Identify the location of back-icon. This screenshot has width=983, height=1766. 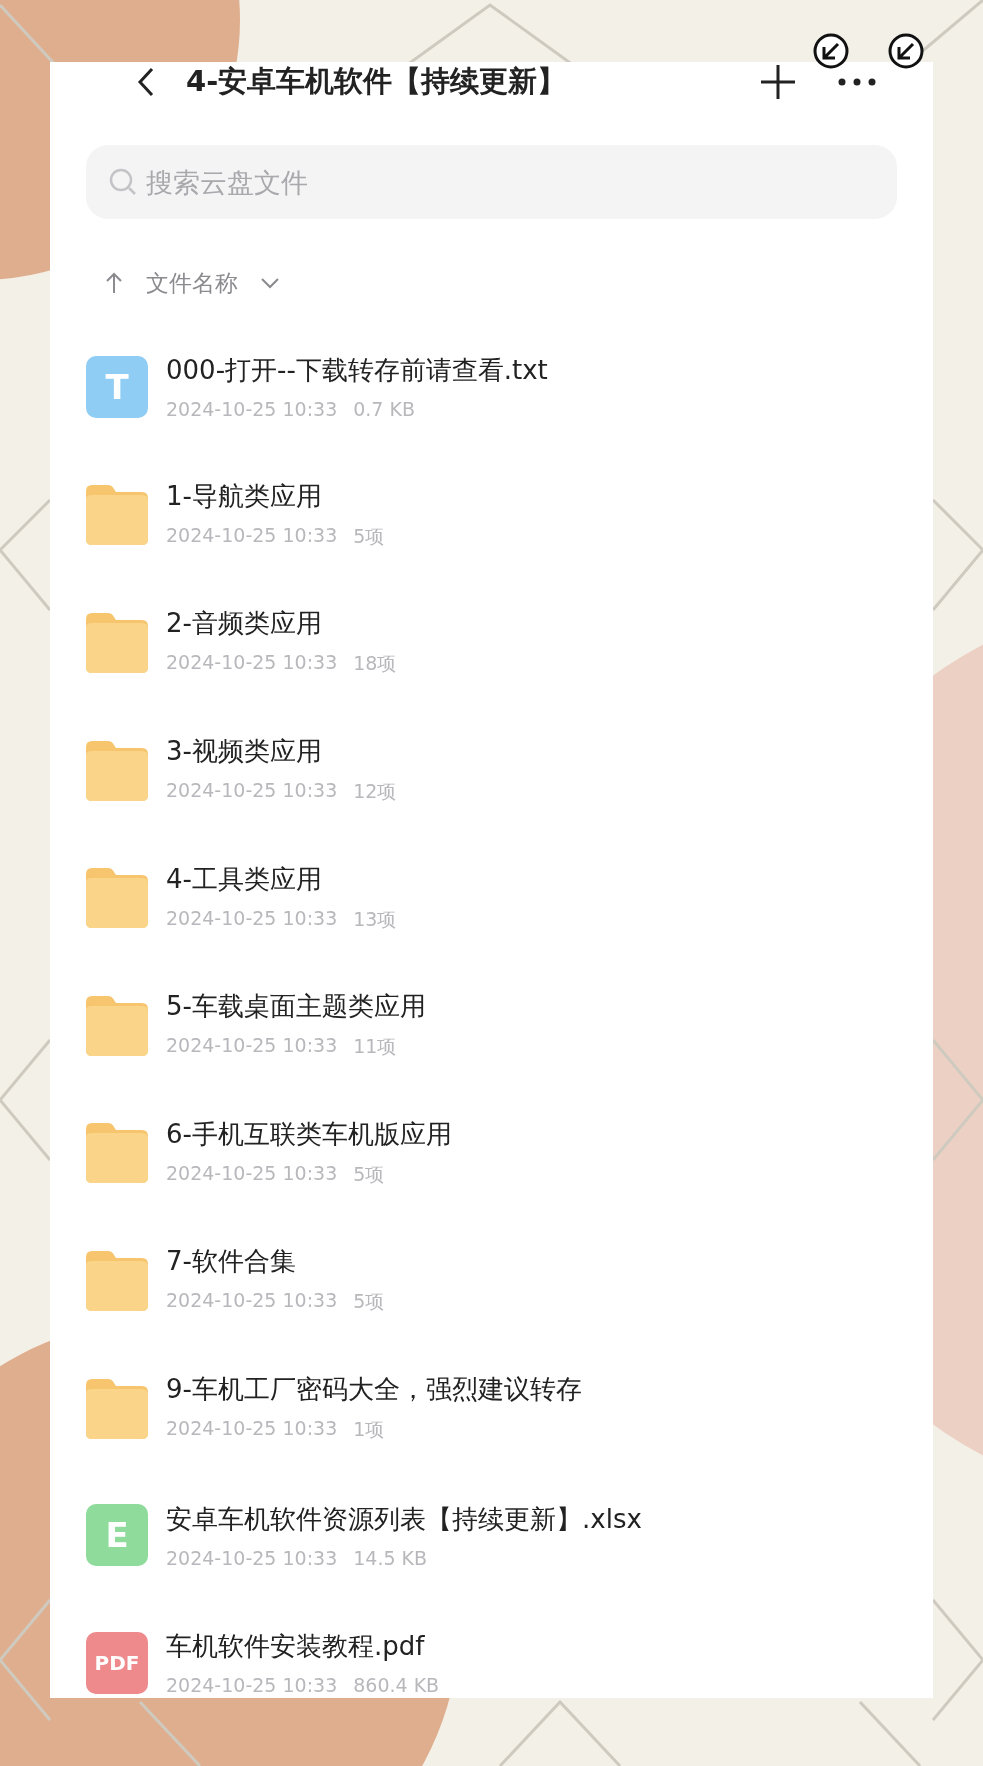
(146, 82).